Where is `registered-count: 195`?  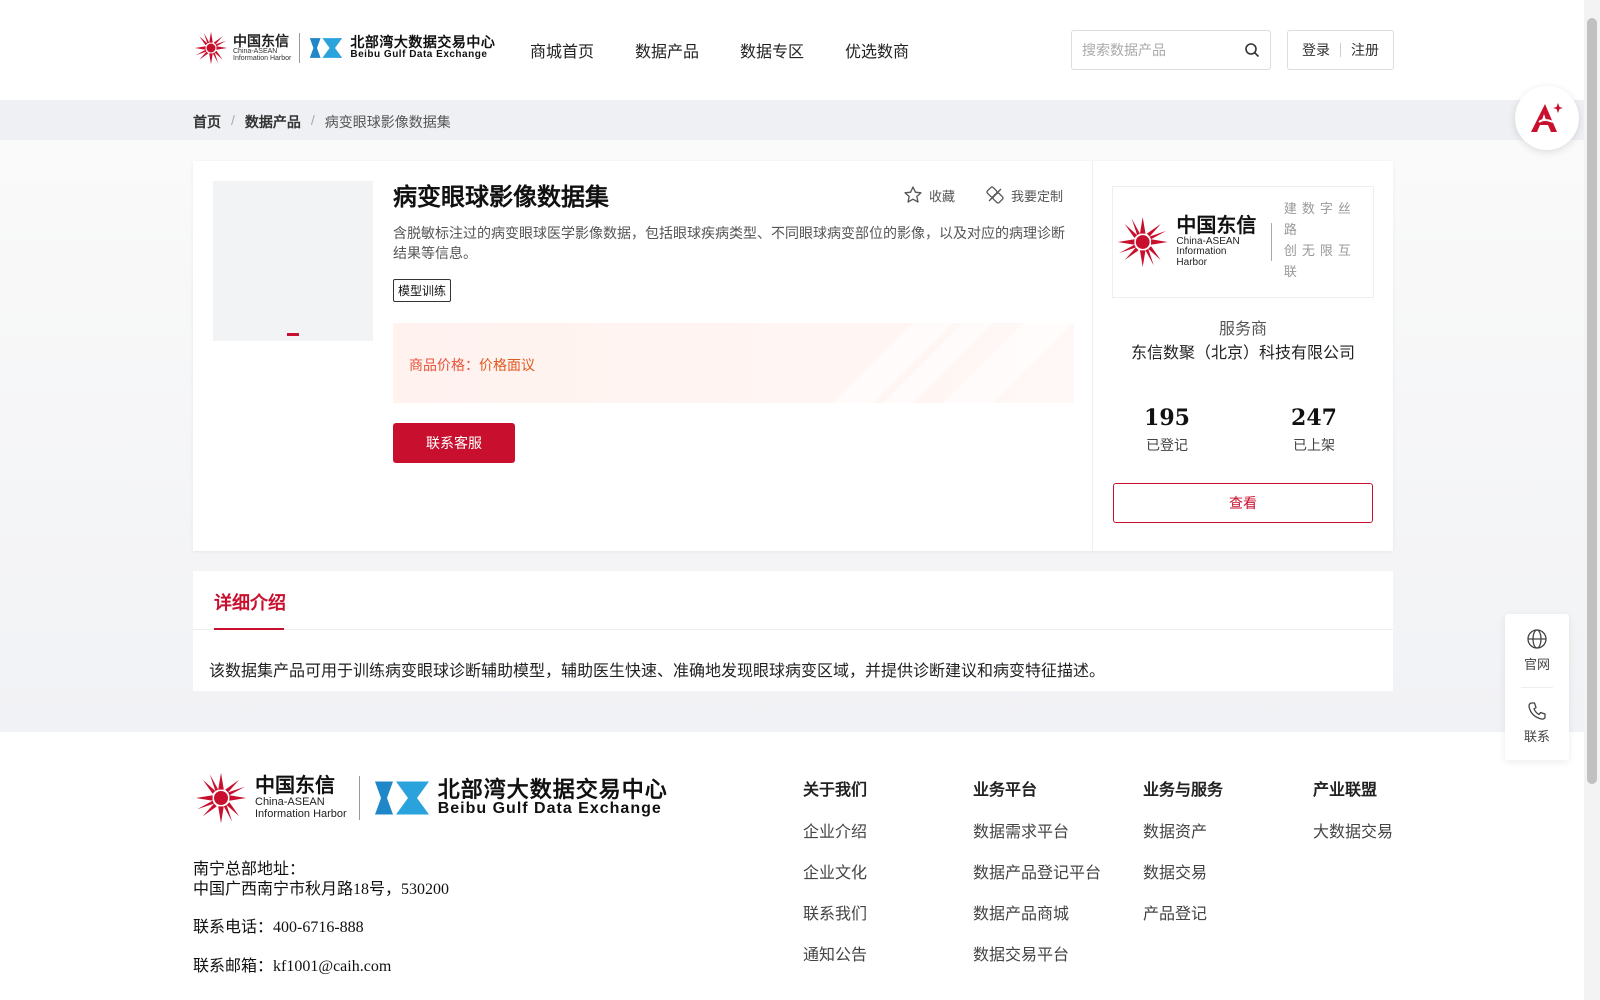
registered-count: 195 is located at coordinates (1167, 418).